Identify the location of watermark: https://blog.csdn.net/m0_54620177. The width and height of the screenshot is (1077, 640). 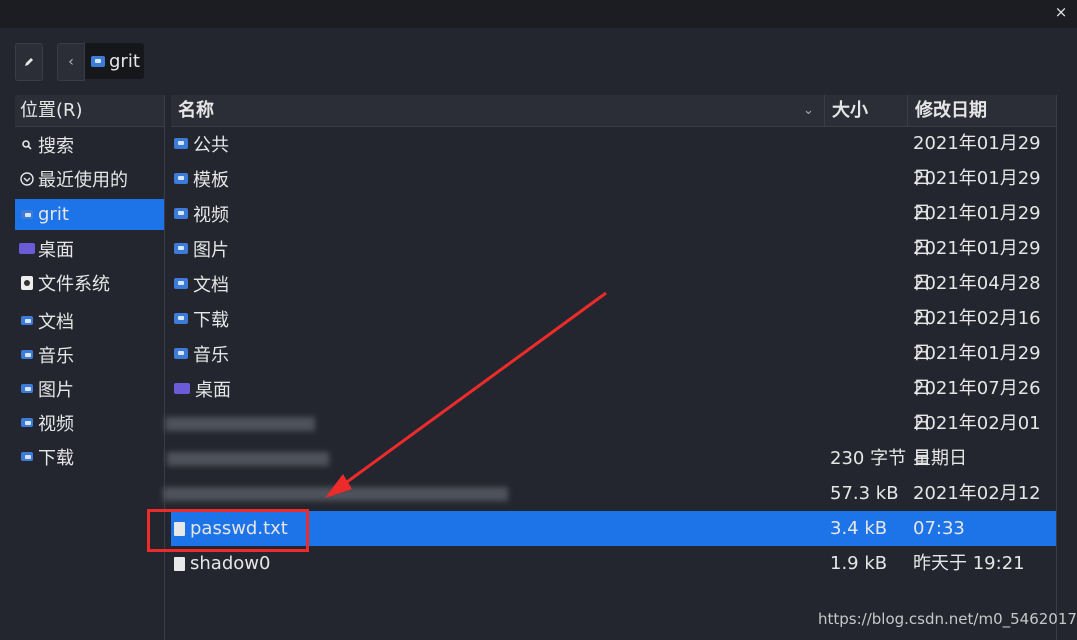
(947, 619).